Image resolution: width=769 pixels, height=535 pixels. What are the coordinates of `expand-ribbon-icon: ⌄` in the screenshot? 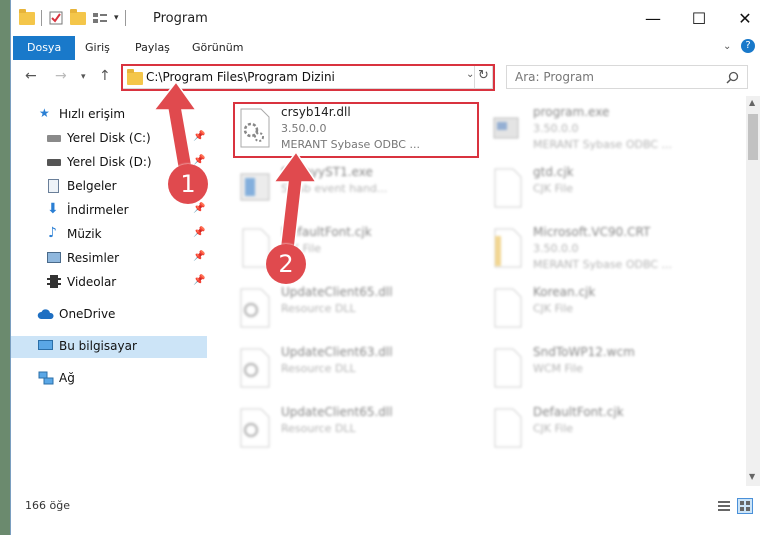 It's located at (727, 46).